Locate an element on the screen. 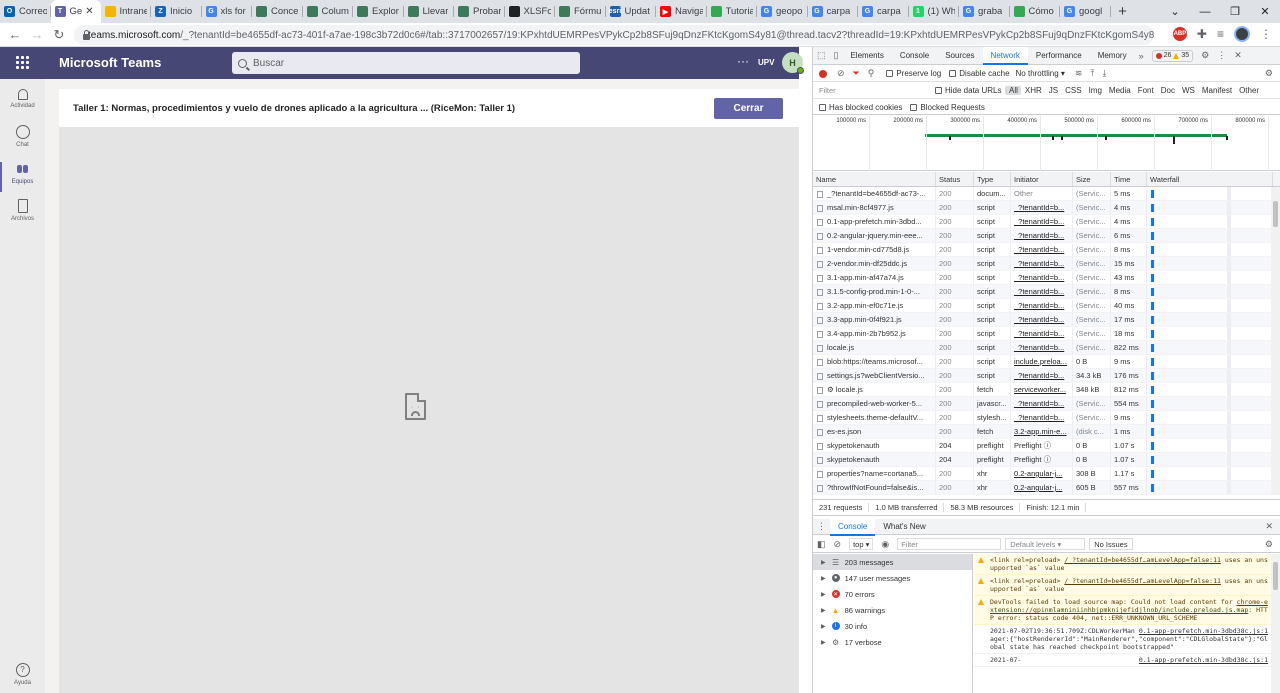 The image size is (1280, 693). rail-item-teams: Equipos is located at coordinates (22, 180).